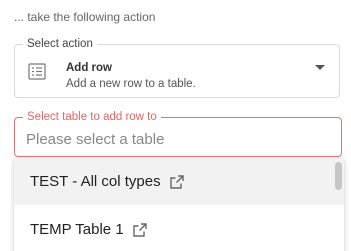  Describe the element at coordinates (60, 44) in the screenshot. I see `select-action-label: Select action` at that location.